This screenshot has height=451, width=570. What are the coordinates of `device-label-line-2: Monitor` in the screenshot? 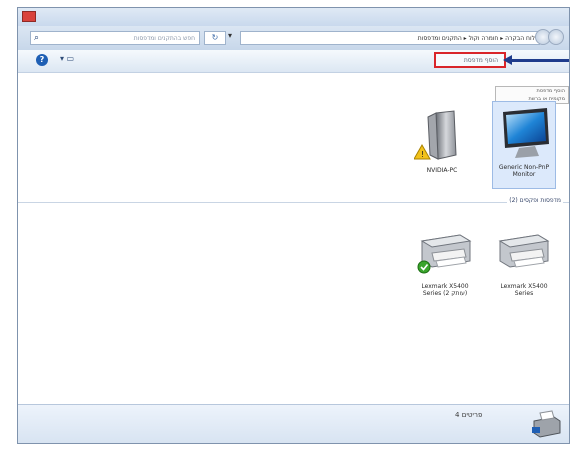 It's located at (524, 174).